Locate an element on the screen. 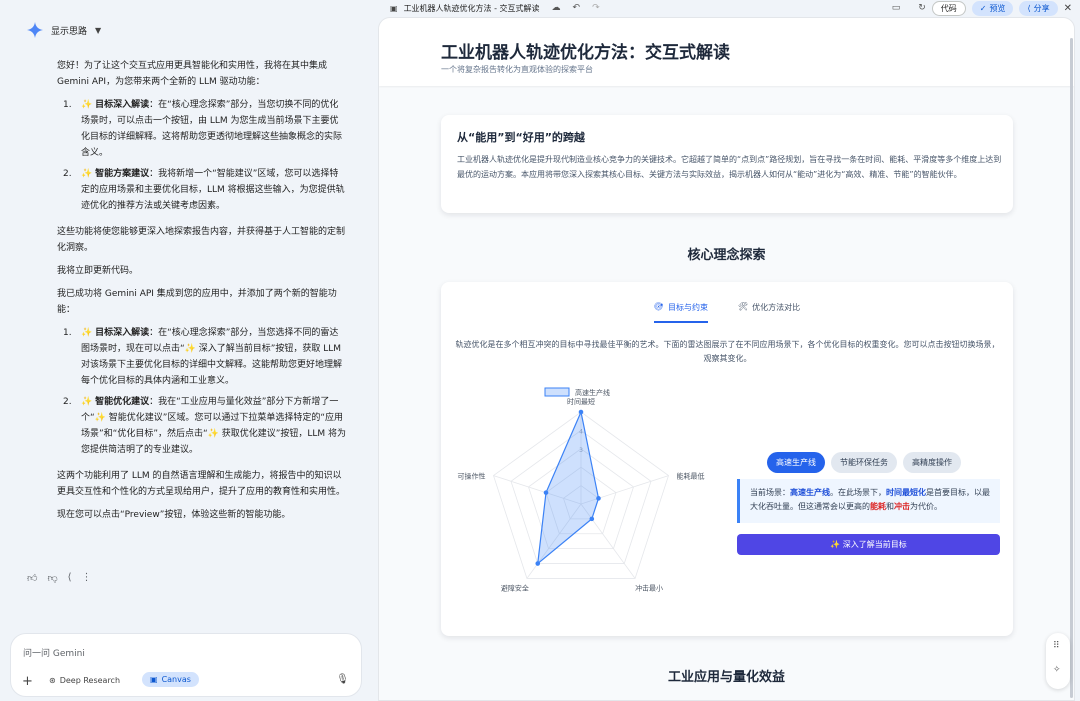 Image resolution: width=1080 pixels, height=701 pixels. note-scene: 高速生产线 is located at coordinates (810, 492).